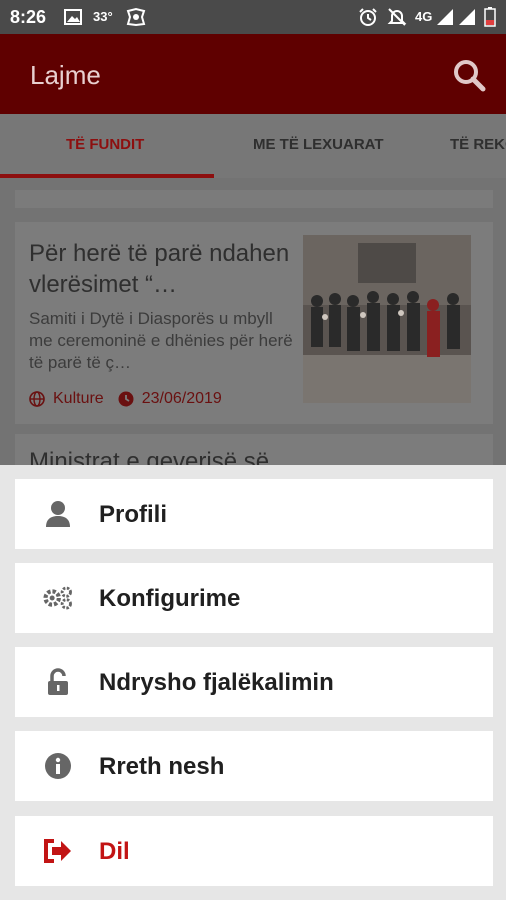  Describe the element at coordinates (73, 17) in the screenshot. I see `image-notification-icon` at that location.